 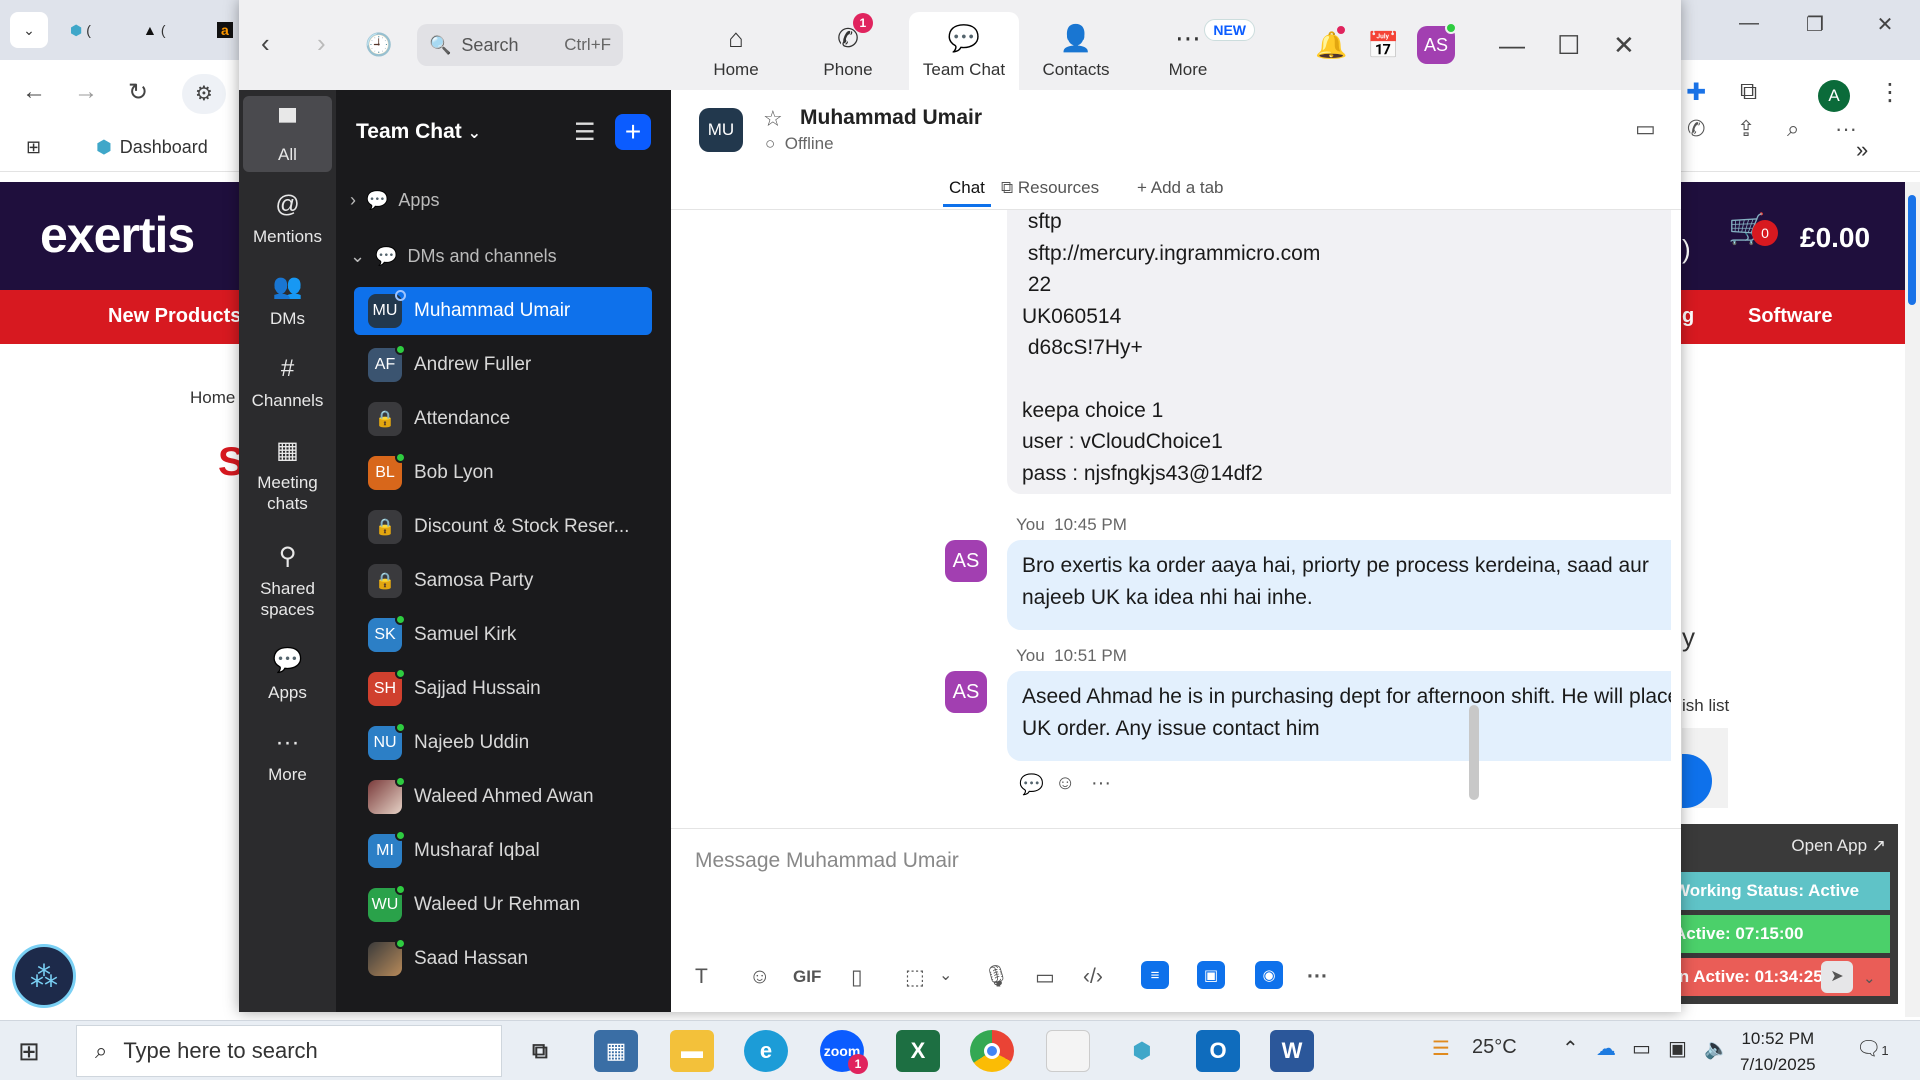 What do you see at coordinates (701, 977) in the screenshot?
I see `text-format-icon: T` at bounding box center [701, 977].